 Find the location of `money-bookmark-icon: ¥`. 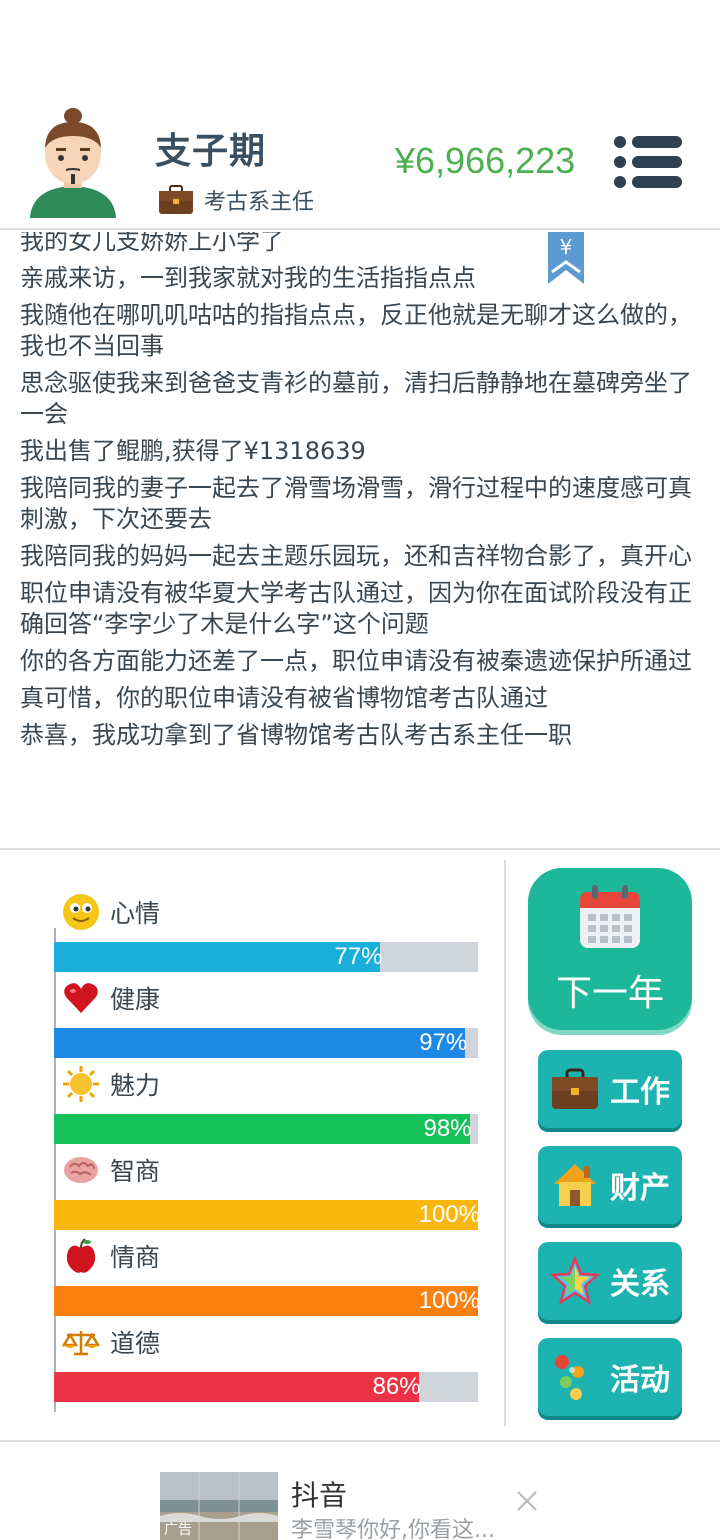

money-bookmark-icon: ¥ is located at coordinates (566, 258).